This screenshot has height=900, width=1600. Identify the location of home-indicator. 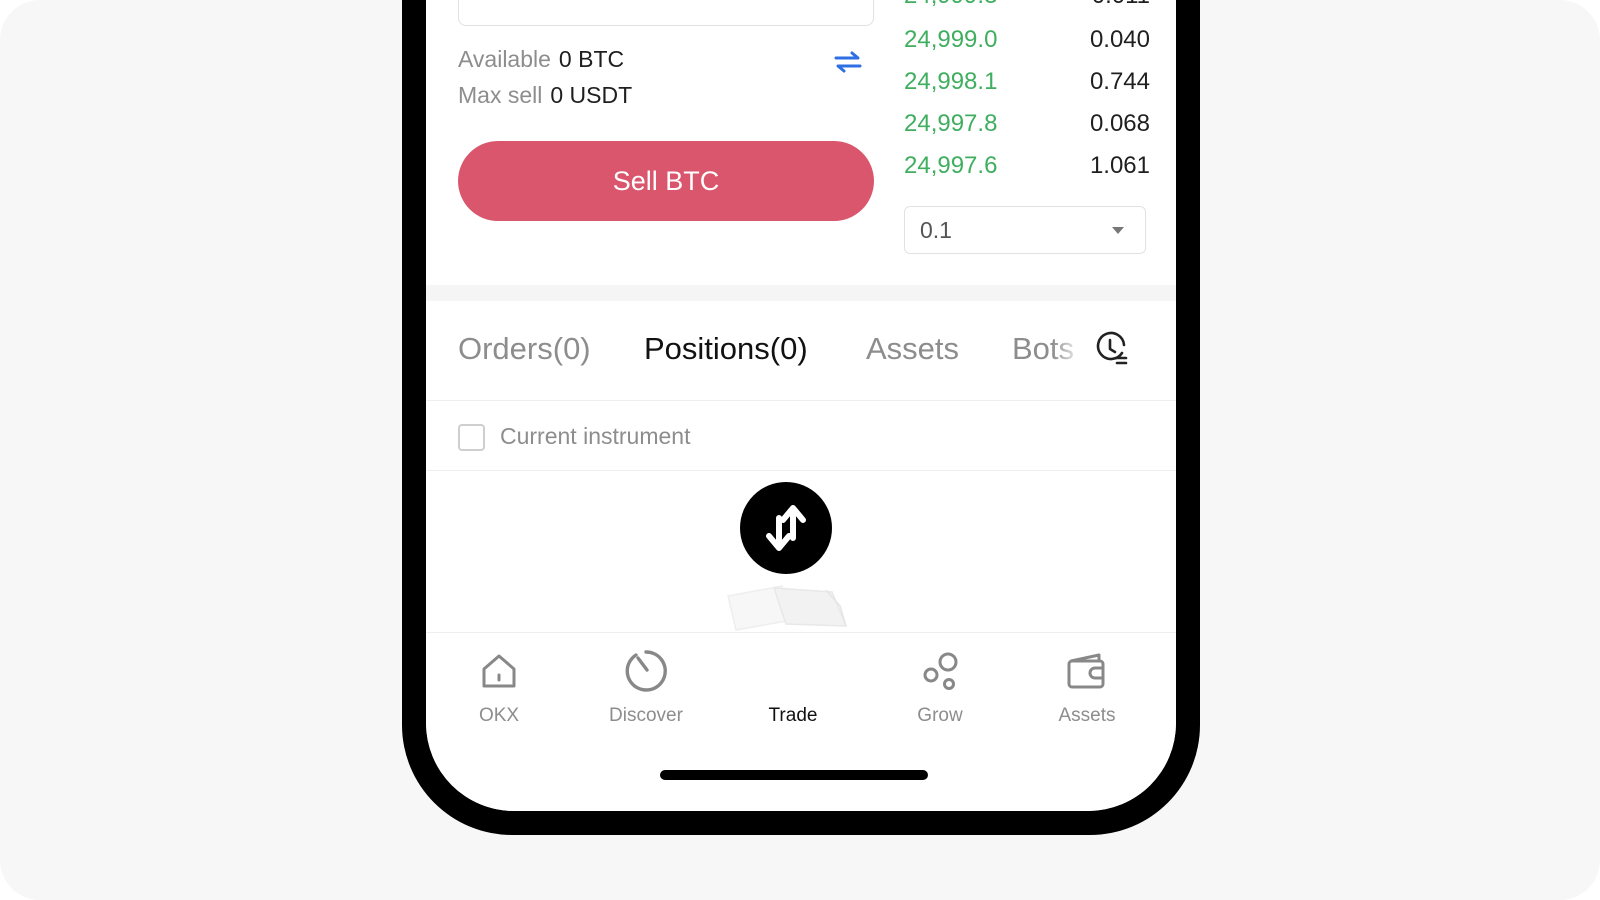
(794, 775).